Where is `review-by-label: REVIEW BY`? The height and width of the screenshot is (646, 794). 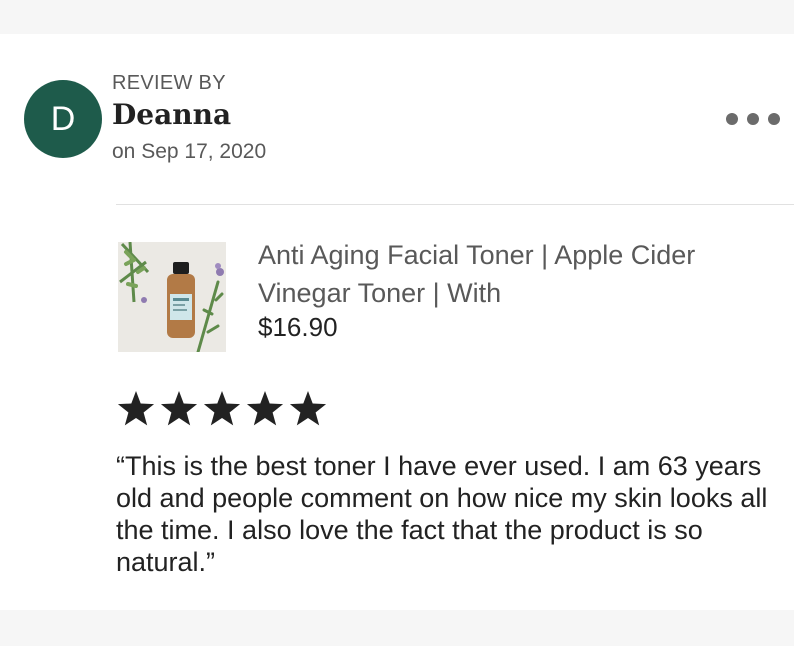
review-by-label: REVIEW BY is located at coordinates (169, 83).